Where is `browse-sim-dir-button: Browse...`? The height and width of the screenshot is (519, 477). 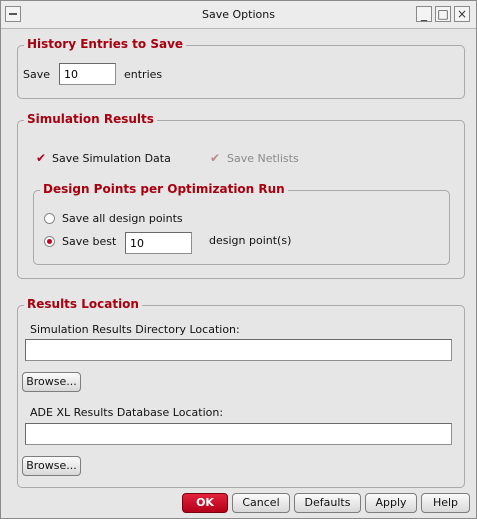 browse-sim-dir-button: Browse... is located at coordinates (51, 382).